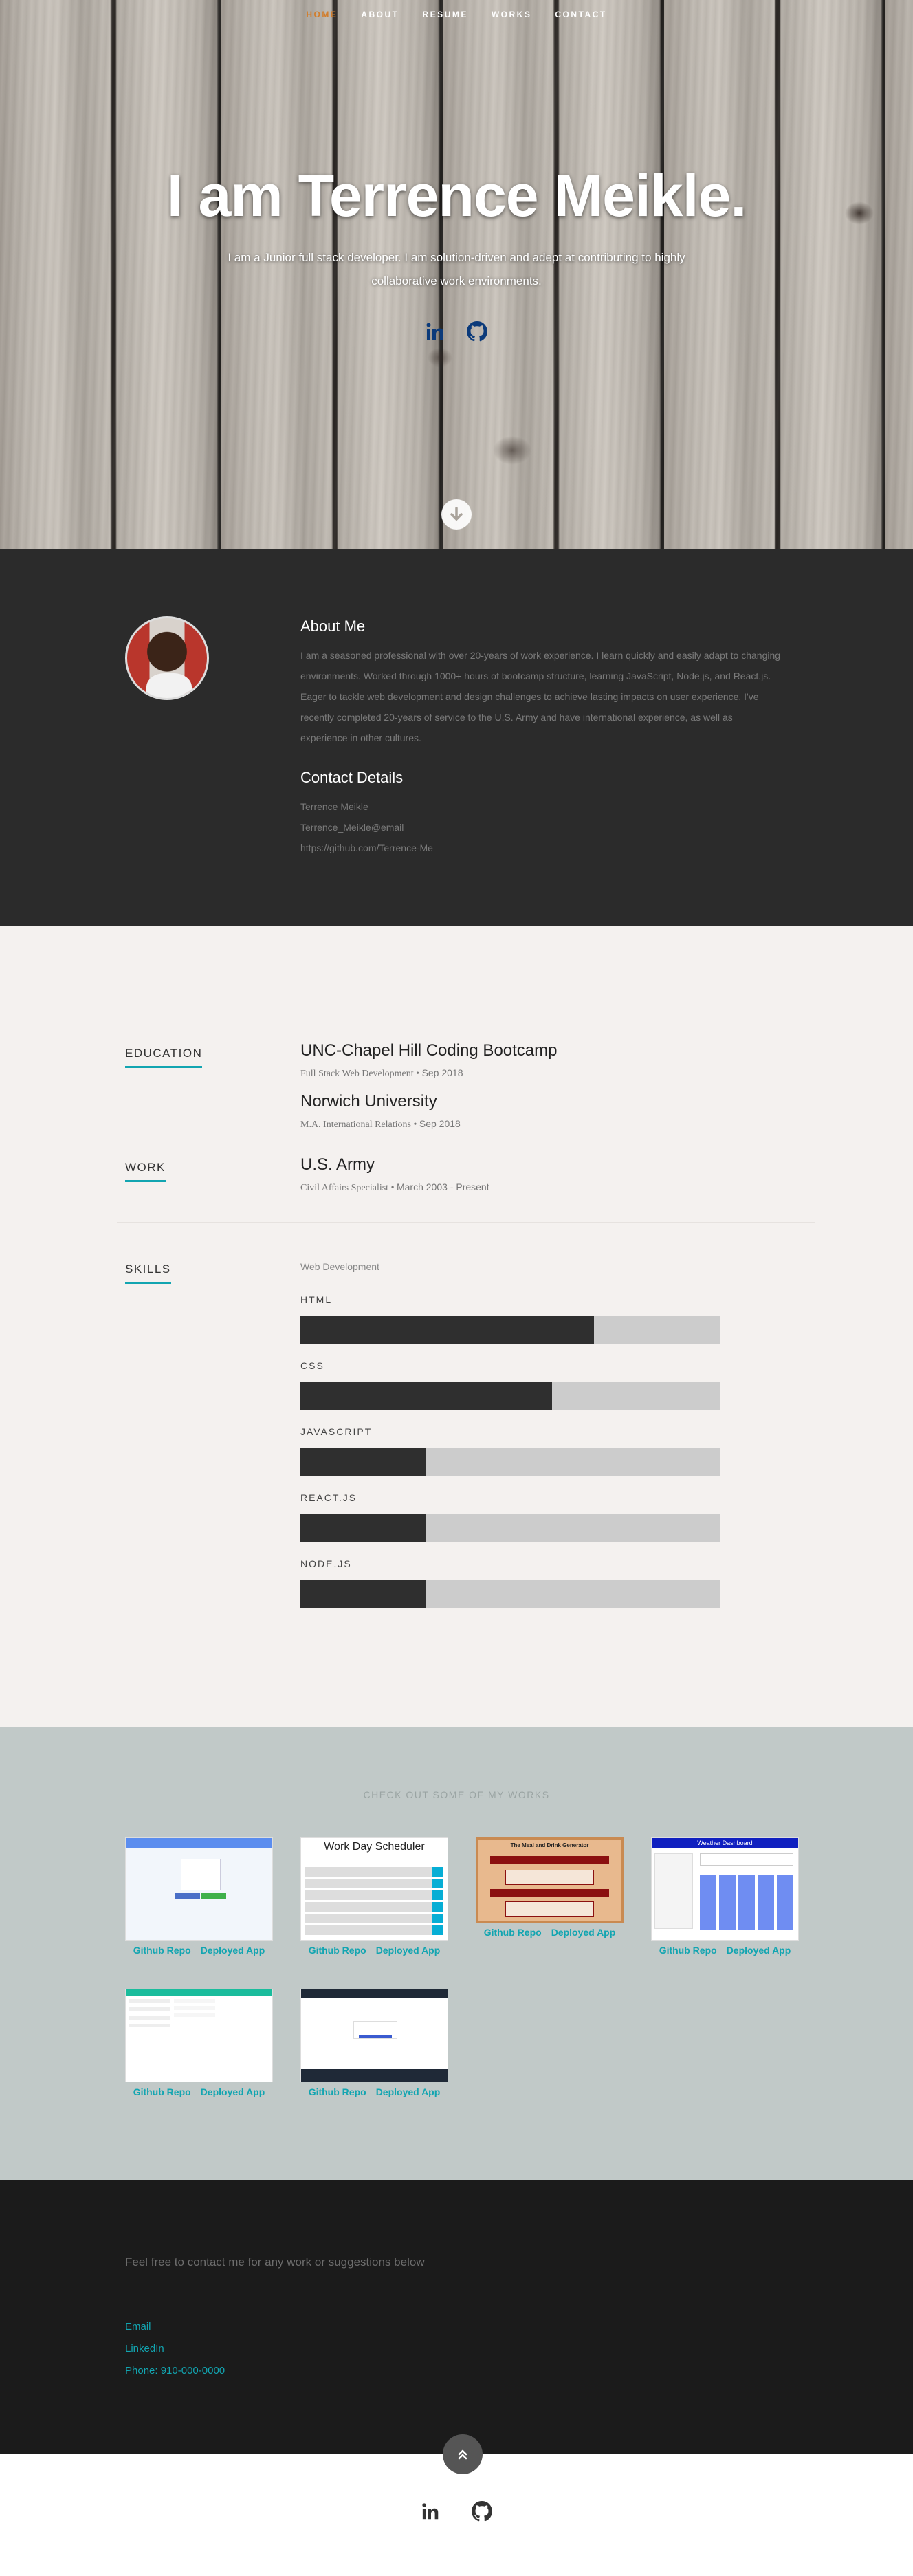 The width and height of the screenshot is (913, 2576). Describe the element at coordinates (145, 1171) in the screenshot. I see `work-label: WORK` at that location.